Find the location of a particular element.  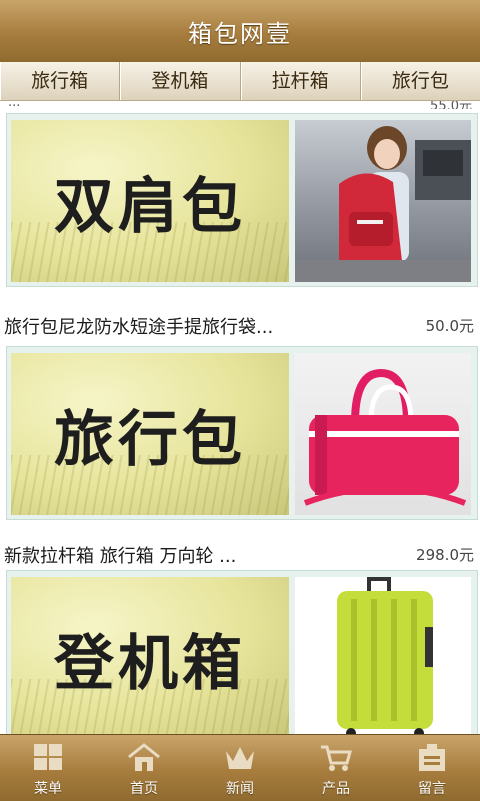

nav-home-label: 首页 is located at coordinates (144, 789).